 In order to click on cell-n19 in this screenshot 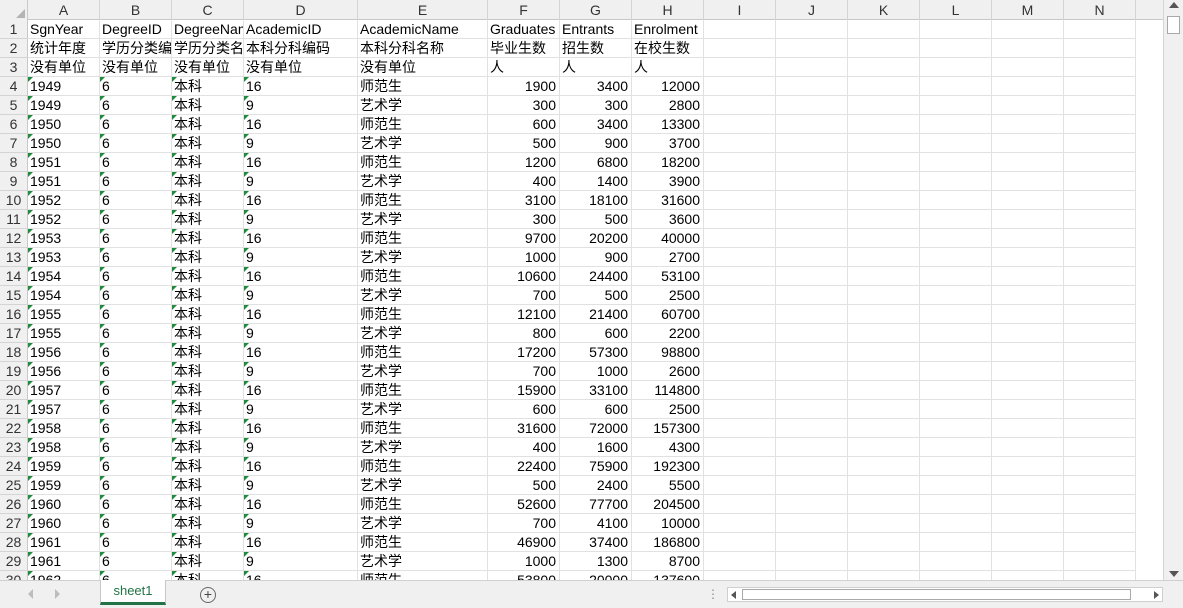, I will do `click(1100, 371)`.